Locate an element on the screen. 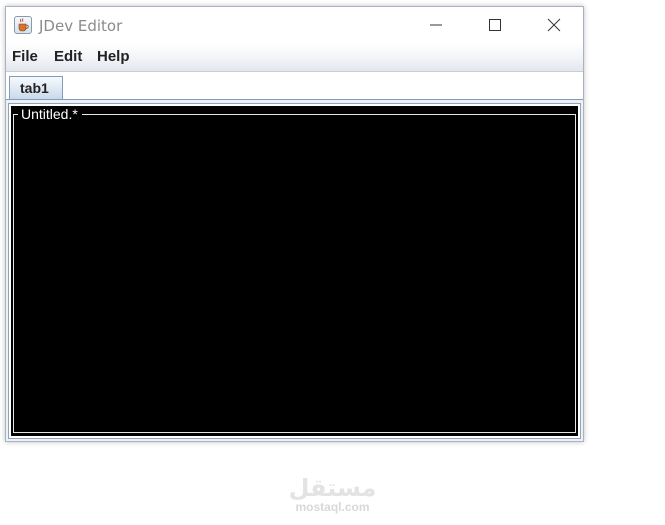 The height and width of the screenshot is (525, 665). title-bar: JDev Editor is located at coordinates (294, 25).